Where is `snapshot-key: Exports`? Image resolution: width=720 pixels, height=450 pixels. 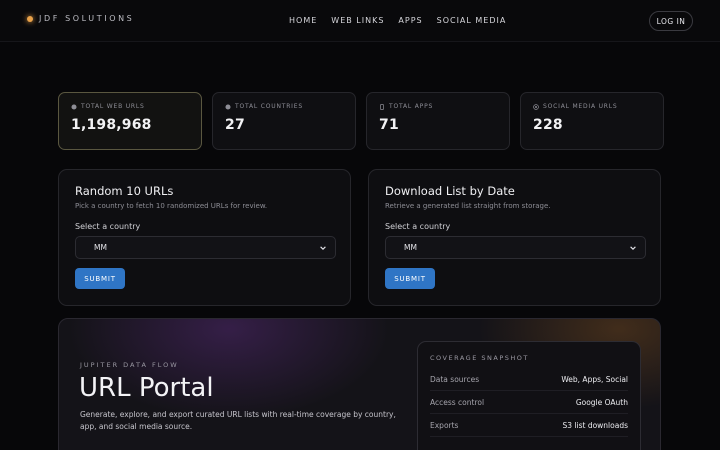
snapshot-key: Exports is located at coordinates (444, 425).